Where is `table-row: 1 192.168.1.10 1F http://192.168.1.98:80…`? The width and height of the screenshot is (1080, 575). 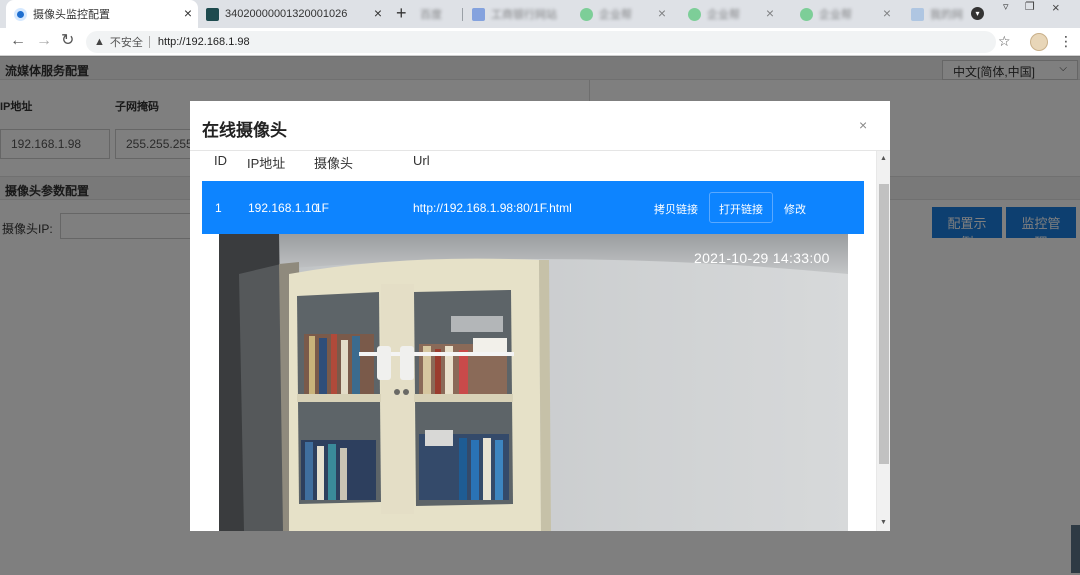
table-row: 1 192.168.1.10 1F http://192.168.1.98:80… is located at coordinates (533, 207).